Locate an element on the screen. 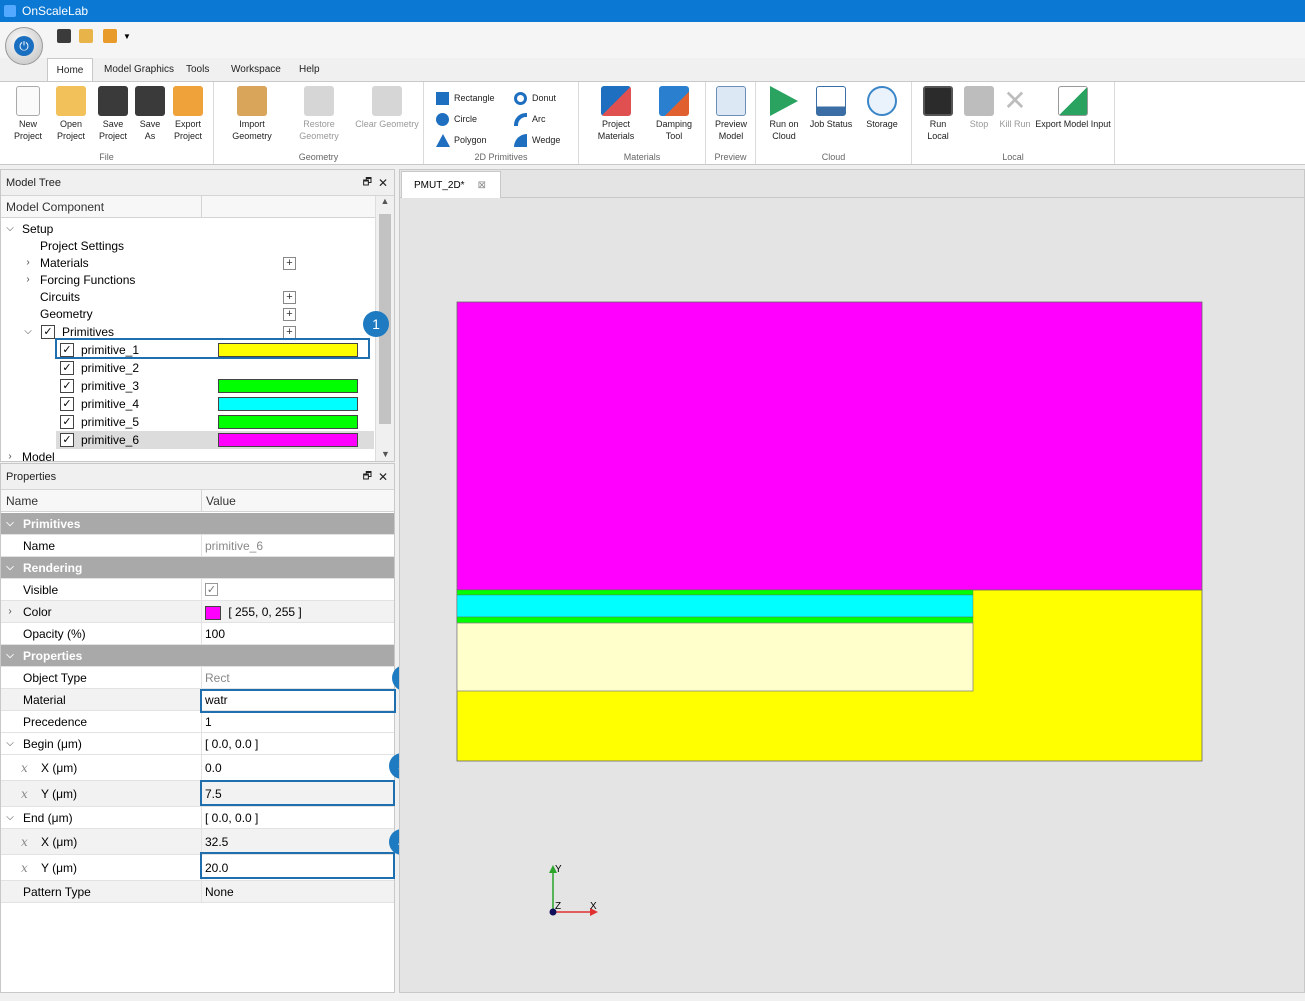 The height and width of the screenshot is (1001, 1305). add-geometry-button: + is located at coordinates (289, 314).